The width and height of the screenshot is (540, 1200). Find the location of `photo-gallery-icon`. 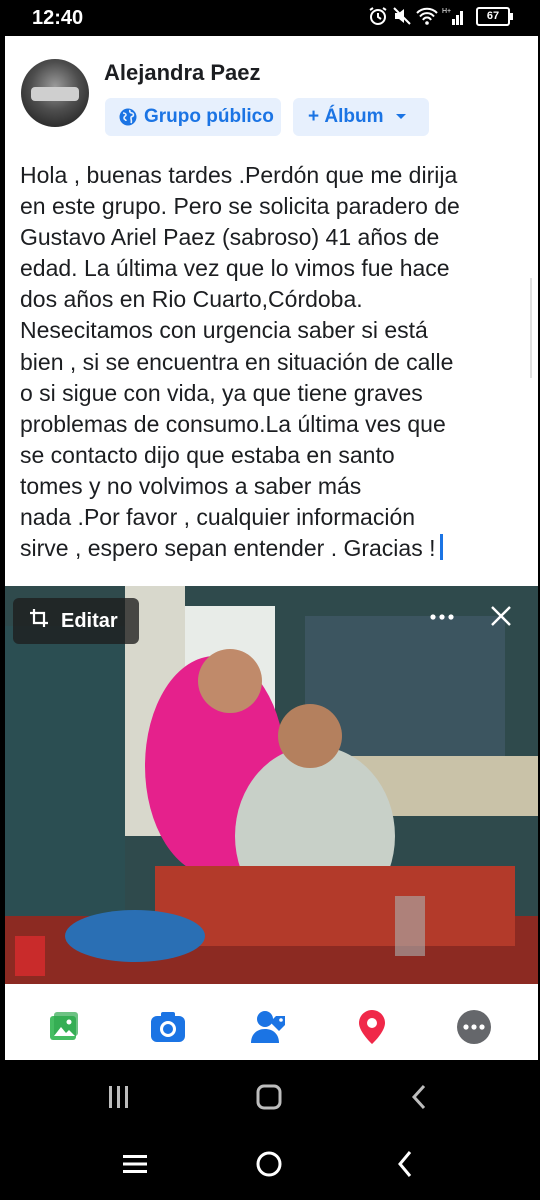

photo-gallery-icon is located at coordinates (64, 1027).